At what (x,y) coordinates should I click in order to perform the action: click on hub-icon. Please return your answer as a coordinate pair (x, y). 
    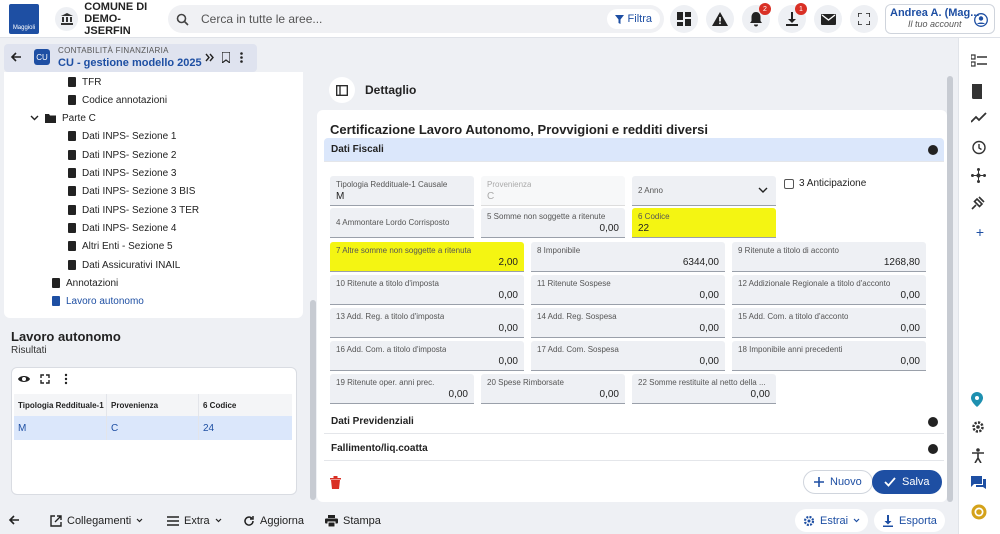
    Looking at the image, I should click on (980, 177).